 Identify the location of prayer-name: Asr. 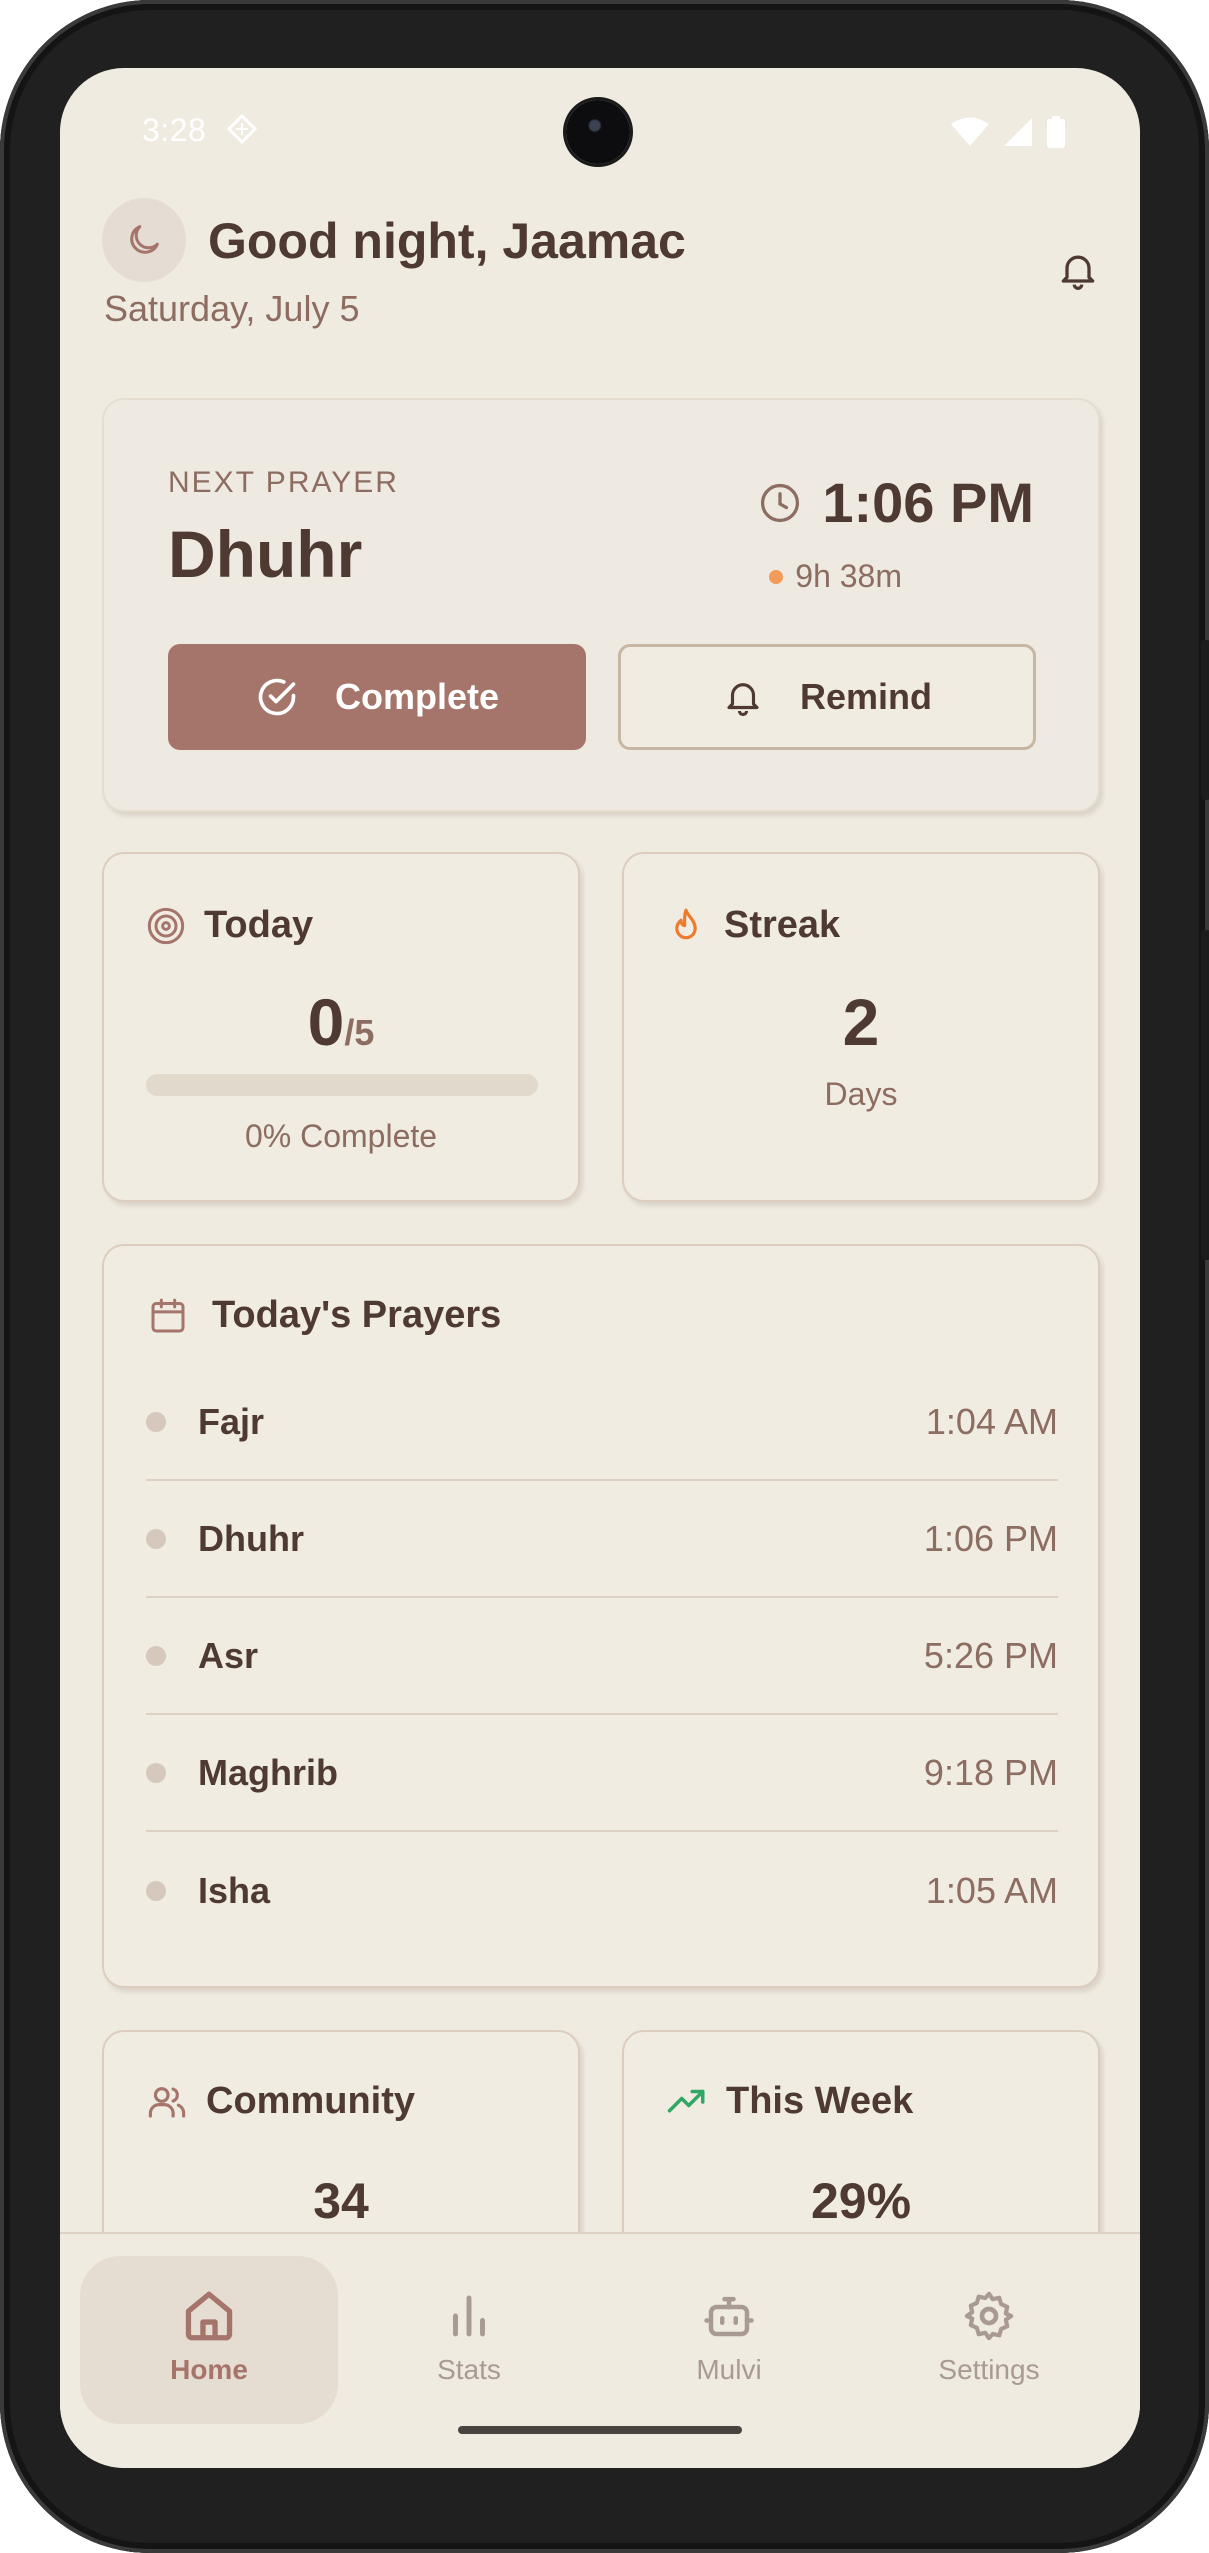
(228, 1655).